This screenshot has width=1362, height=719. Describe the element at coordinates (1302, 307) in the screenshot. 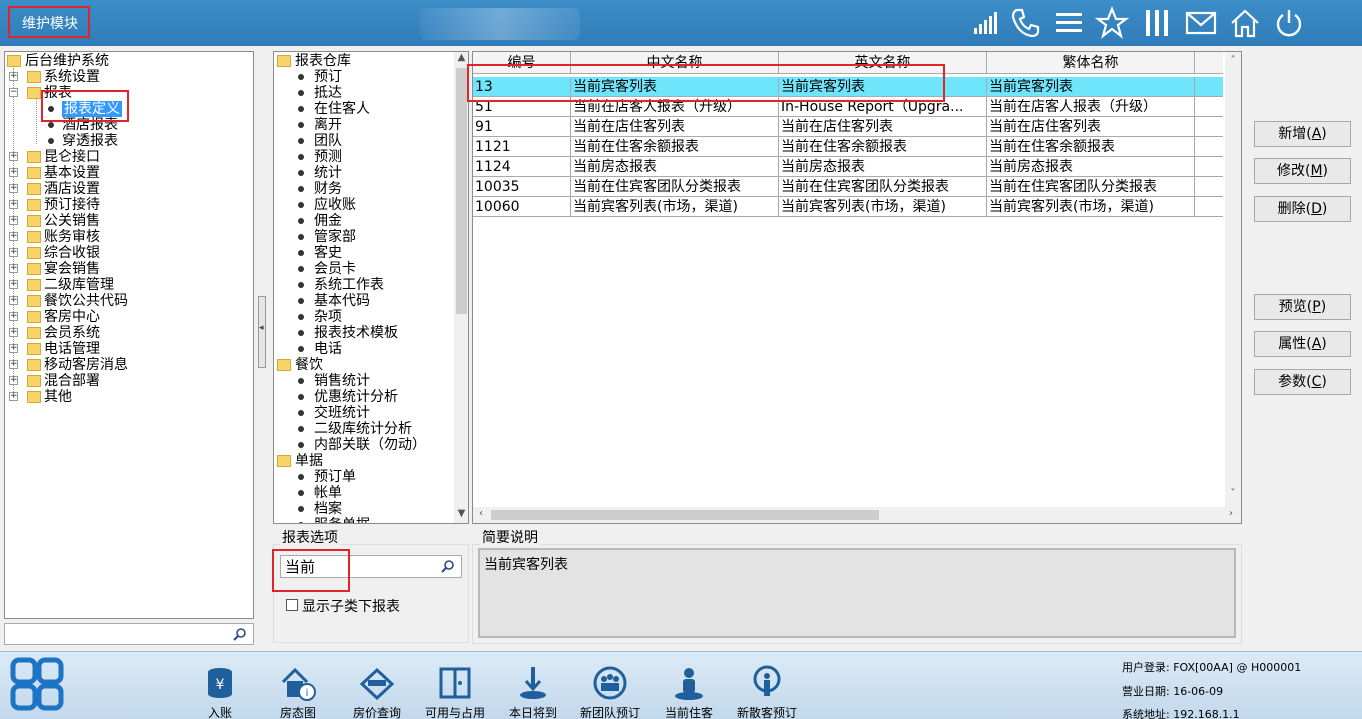

I see `preview-button: 预览(P)` at that location.